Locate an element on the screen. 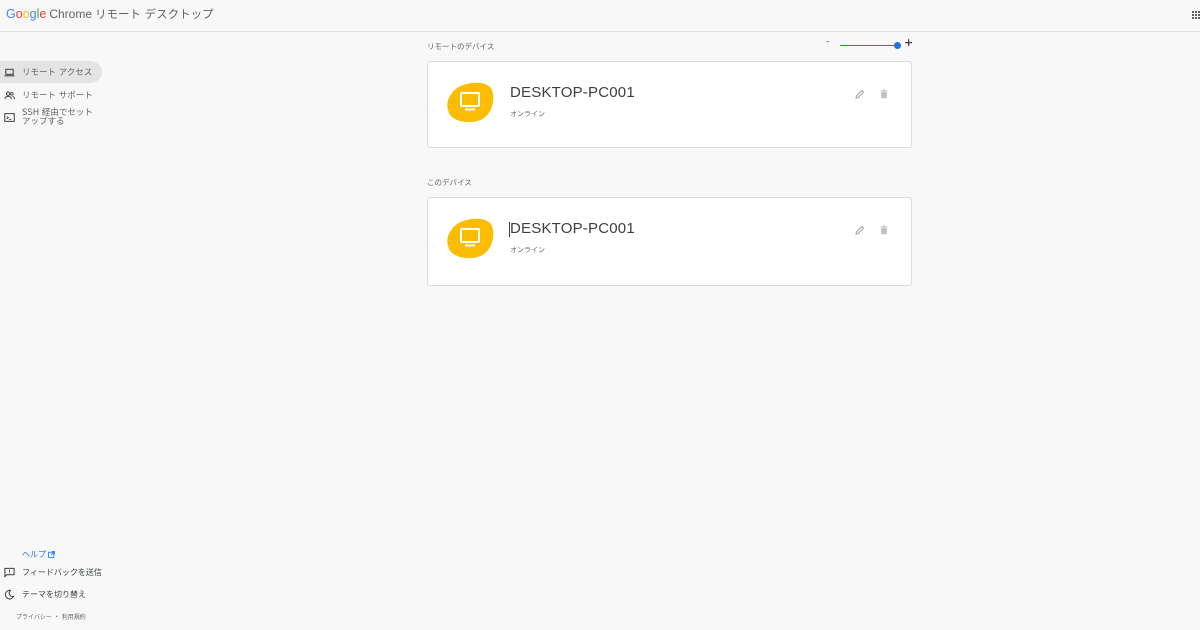 The height and width of the screenshot is (630, 1200). sidebar-item-label: SSH 経由でセットアップする is located at coordinates (57, 117).